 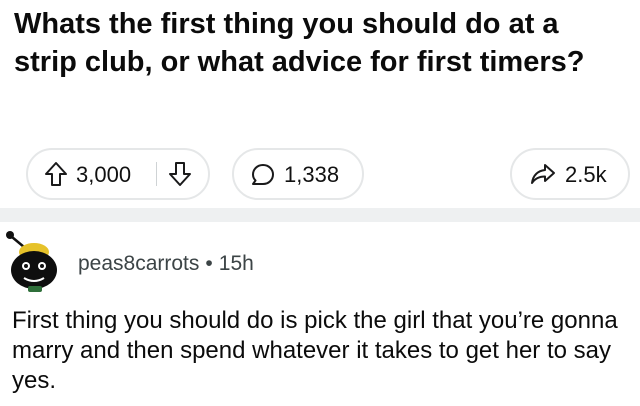 I want to click on comment-timestamp: 15h, so click(x=236, y=263).